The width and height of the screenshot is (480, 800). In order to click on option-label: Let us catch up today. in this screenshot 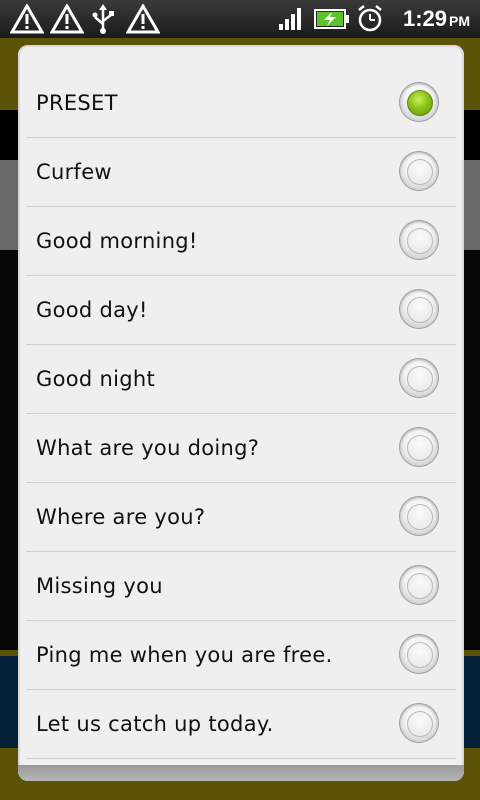, I will do `click(155, 724)`.